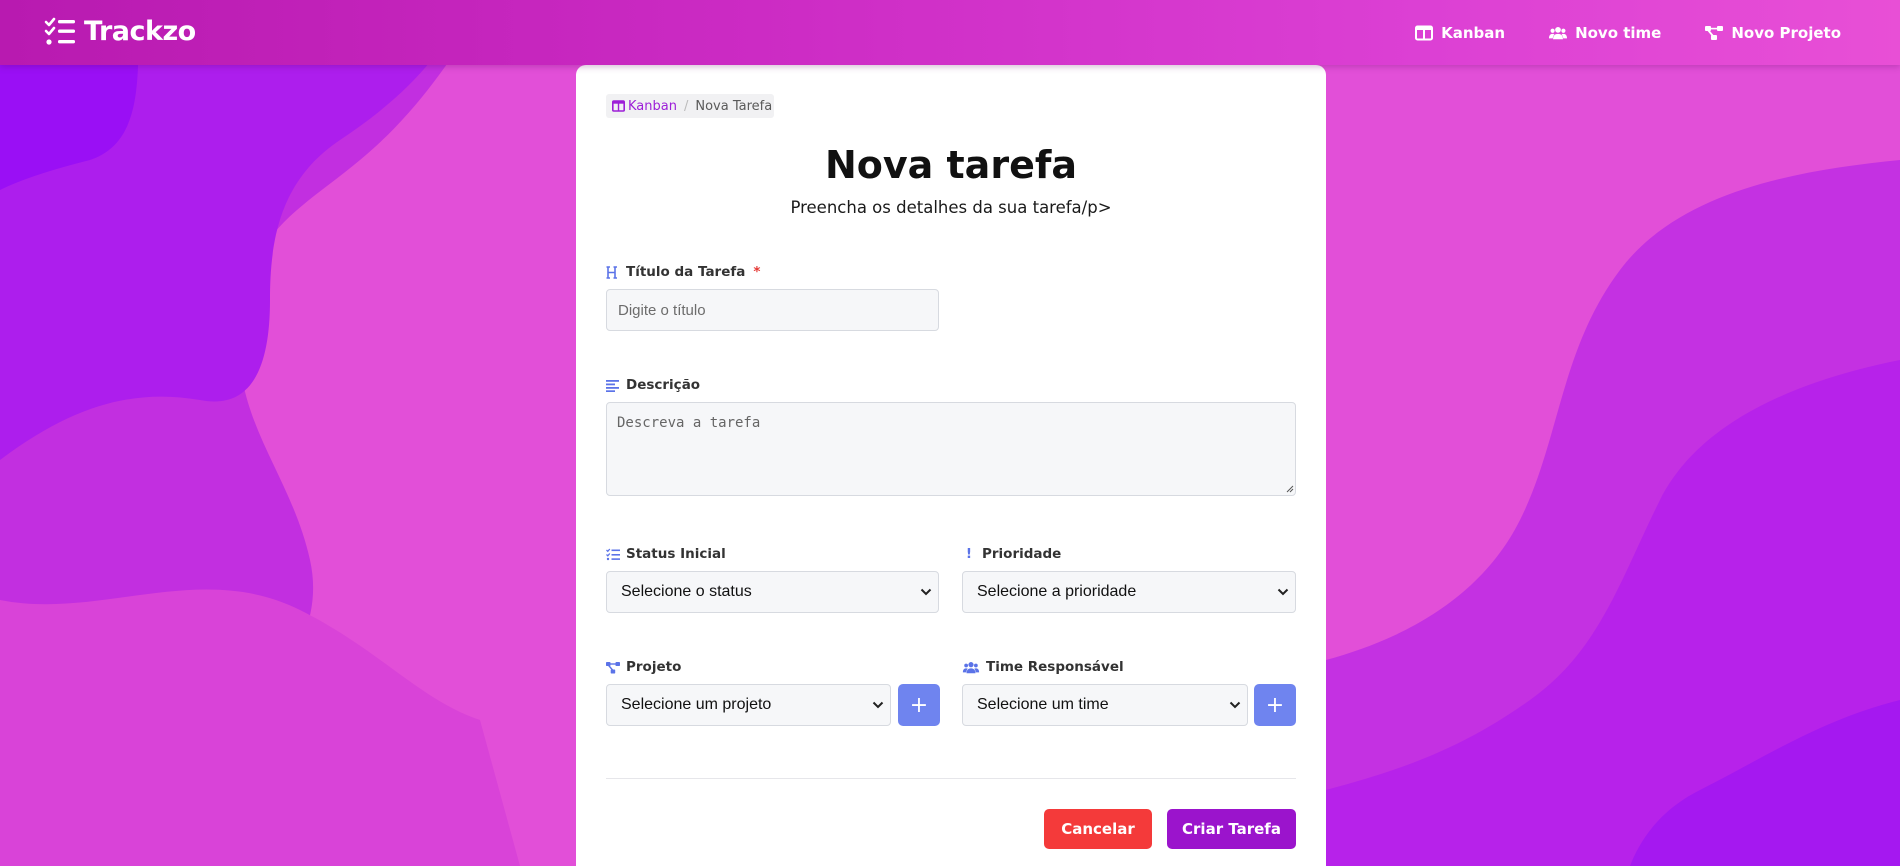  What do you see at coordinates (734, 106) in the screenshot?
I see `breadcrumb-current: Nova Tarefa` at bounding box center [734, 106].